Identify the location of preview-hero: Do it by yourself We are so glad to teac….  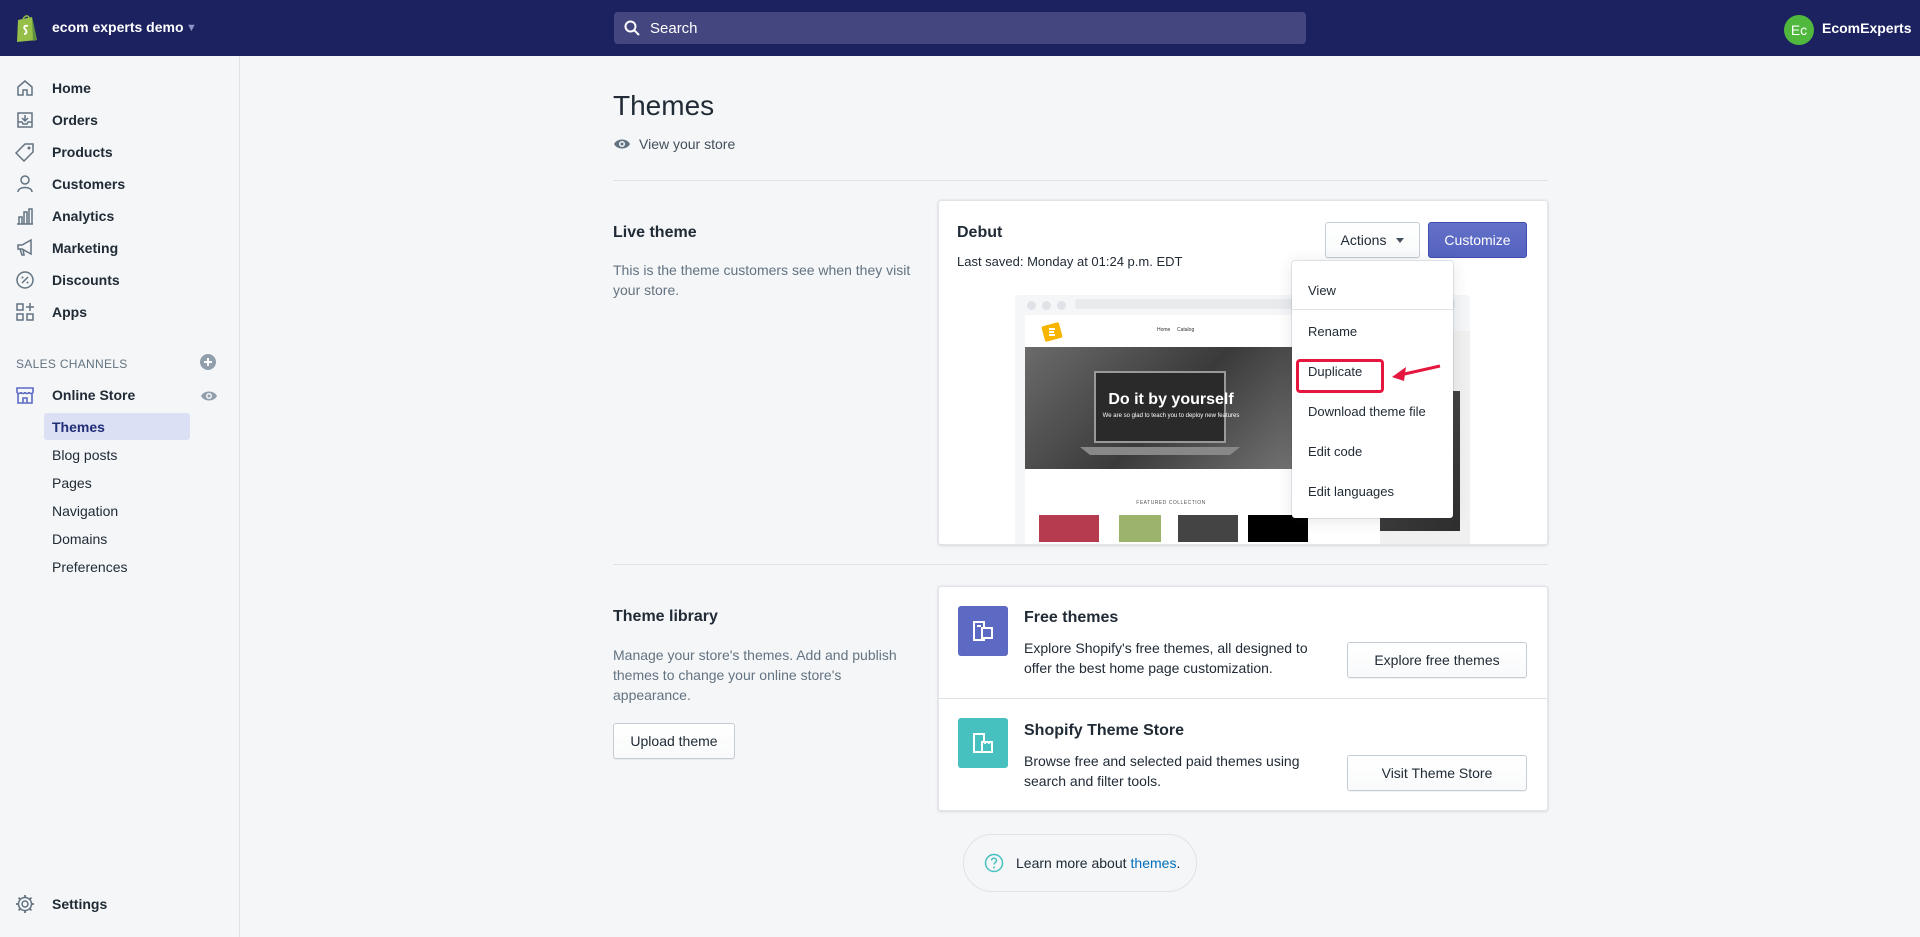
(1171, 408).